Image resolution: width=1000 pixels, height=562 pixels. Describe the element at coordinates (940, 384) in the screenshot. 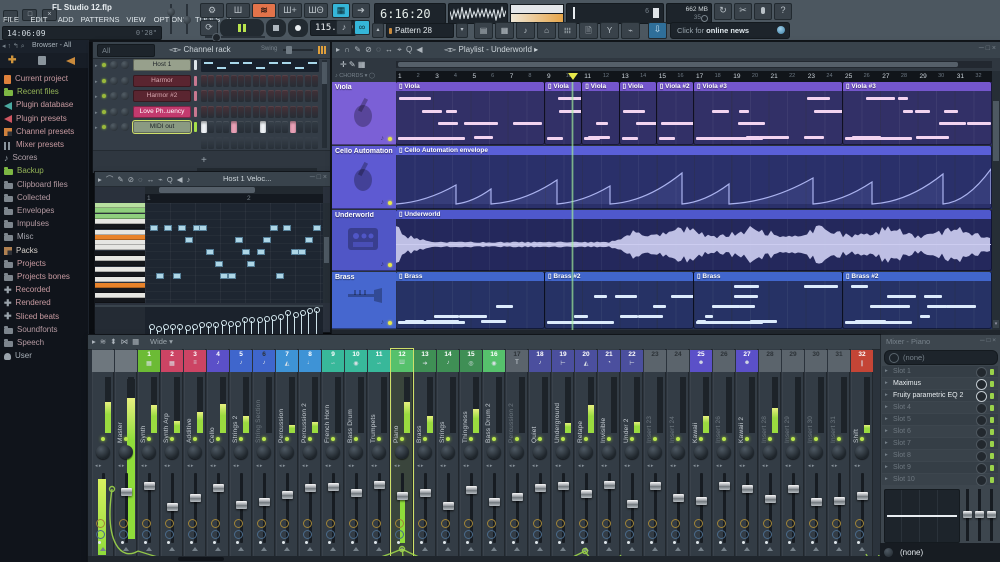

I see `fx-slot-2: ▸ Maximus` at that location.